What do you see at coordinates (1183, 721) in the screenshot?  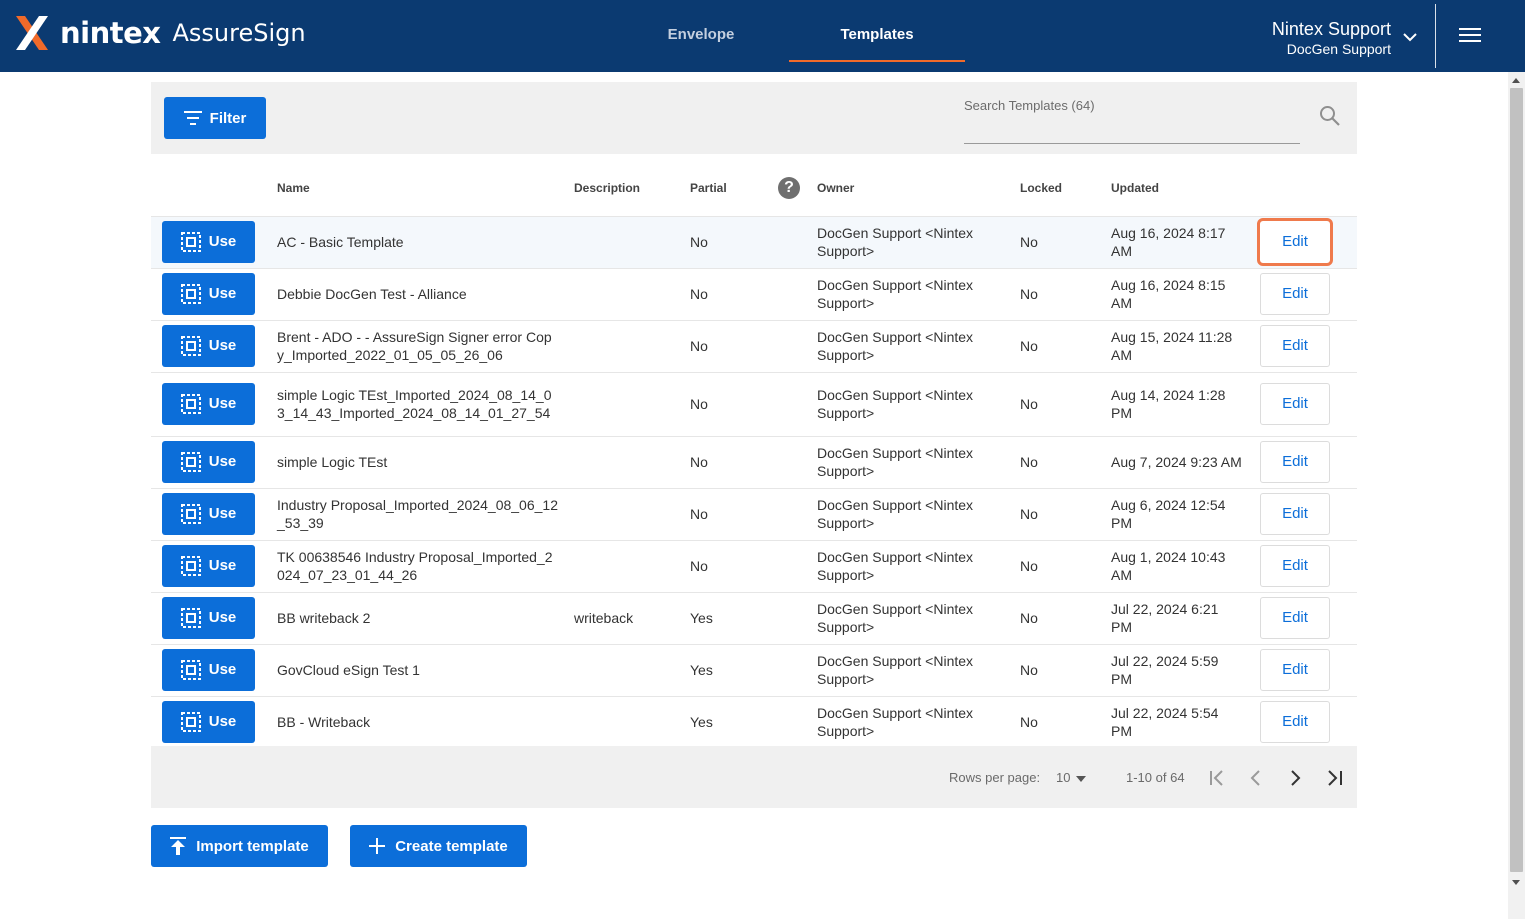 I see `template-updated: Jul 22, 2024 5:54 PM` at bounding box center [1183, 721].